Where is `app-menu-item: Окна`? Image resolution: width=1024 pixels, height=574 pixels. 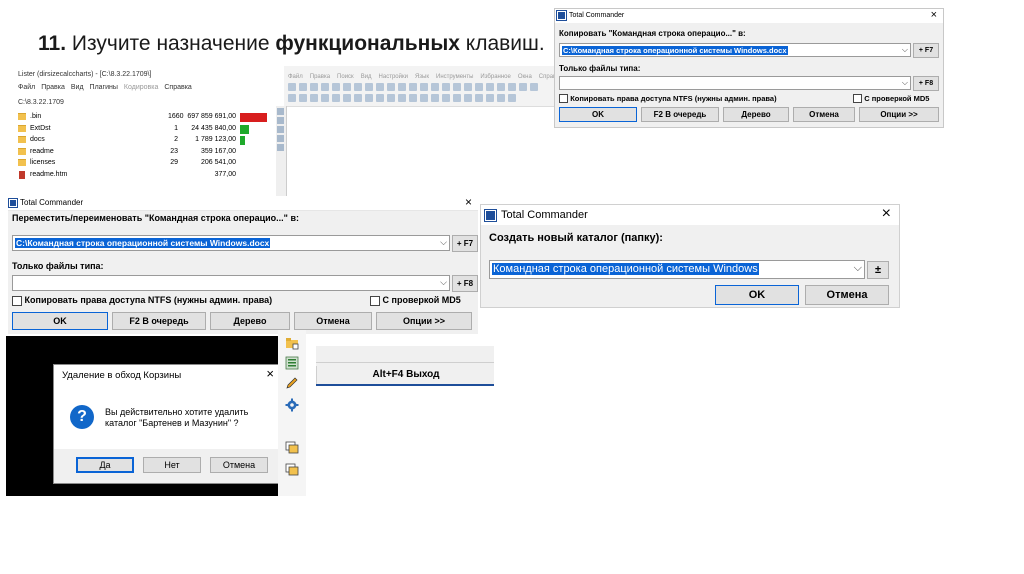 app-menu-item: Окна is located at coordinates (525, 77).